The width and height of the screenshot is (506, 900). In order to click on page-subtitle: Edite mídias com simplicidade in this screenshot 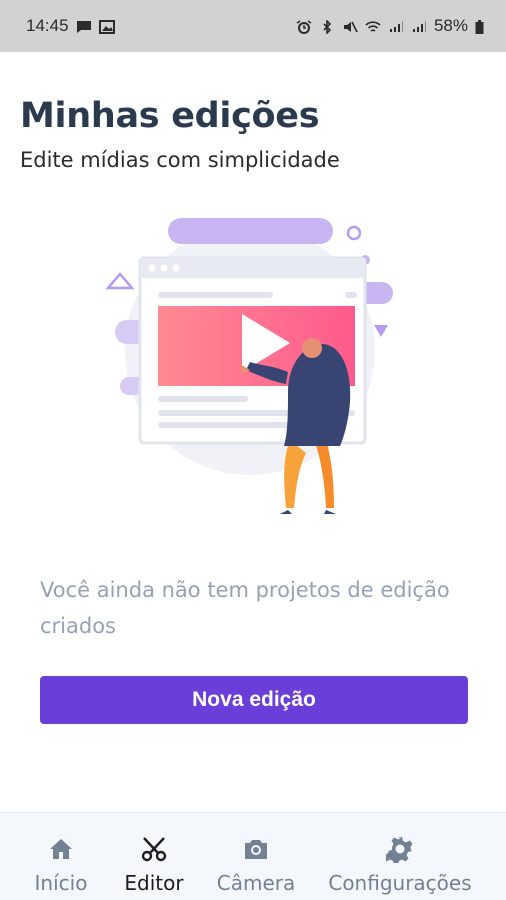, I will do `click(180, 160)`.